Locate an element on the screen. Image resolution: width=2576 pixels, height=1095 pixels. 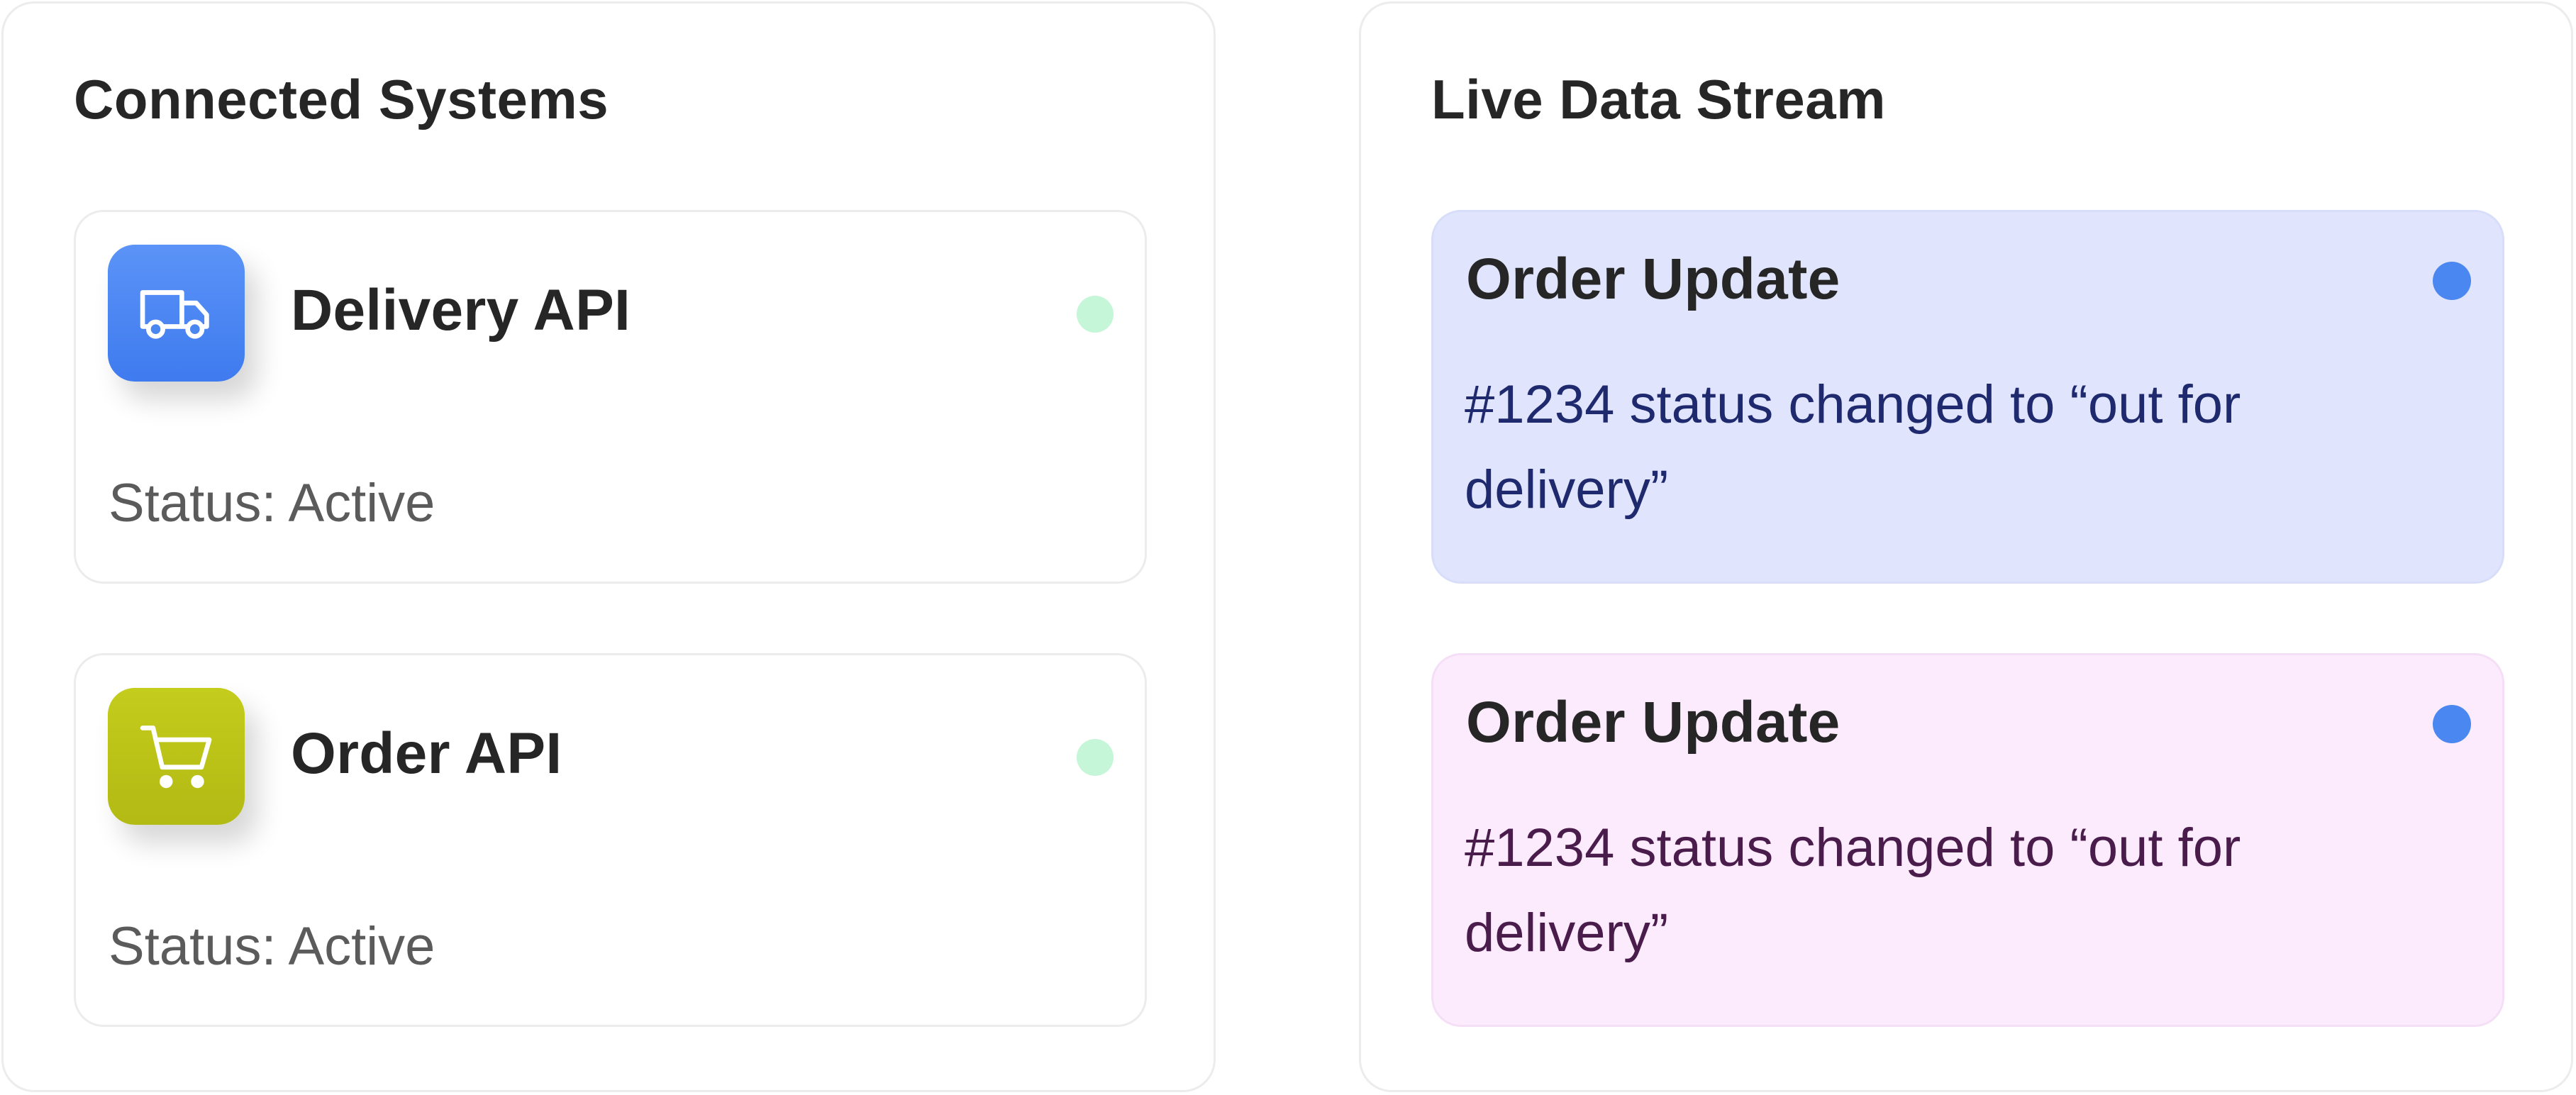
live-data-stream-title: Live Data Stream is located at coordinates (1658, 99).